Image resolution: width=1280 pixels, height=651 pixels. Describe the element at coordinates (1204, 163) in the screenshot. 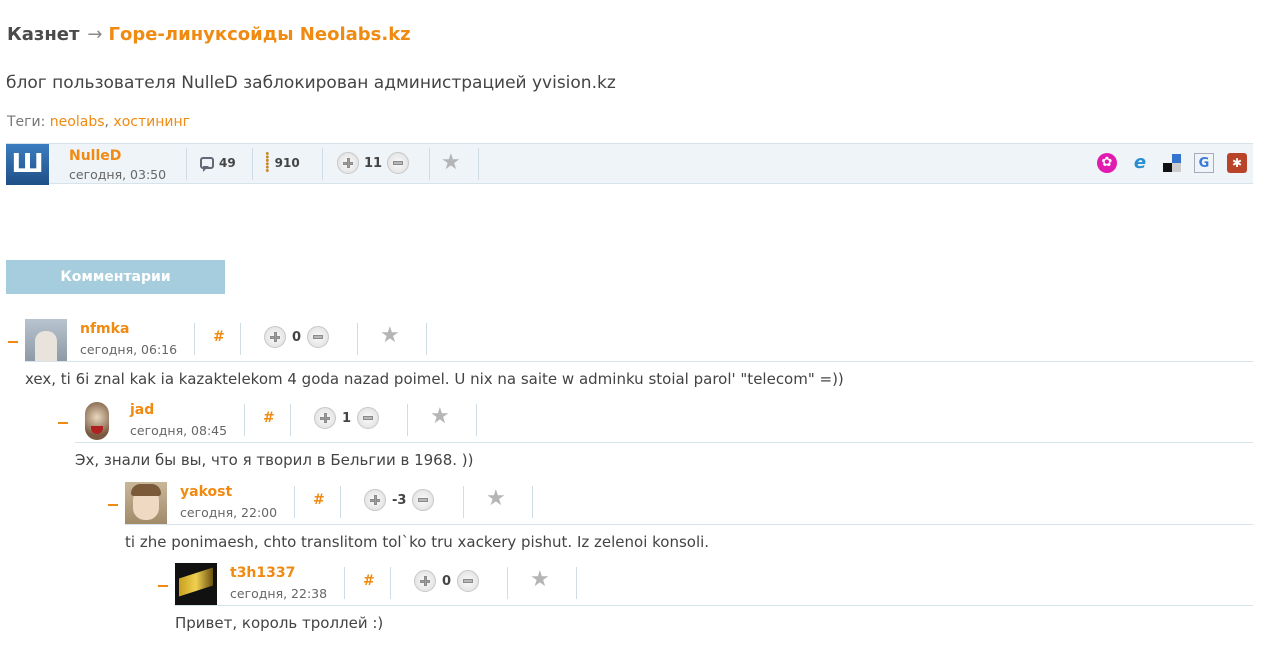

I see `google-bookmarks-icon: G` at that location.